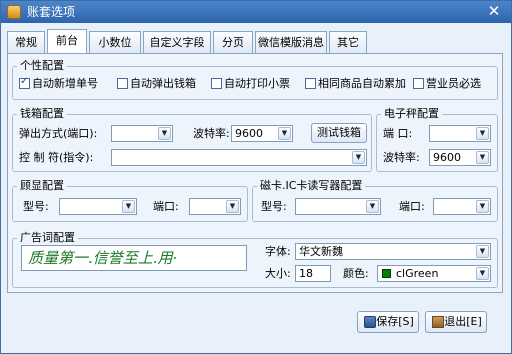 The image size is (512, 354). Describe the element at coordinates (115, 42) in the screenshot. I see `tab-decimals: 小数位` at that location.